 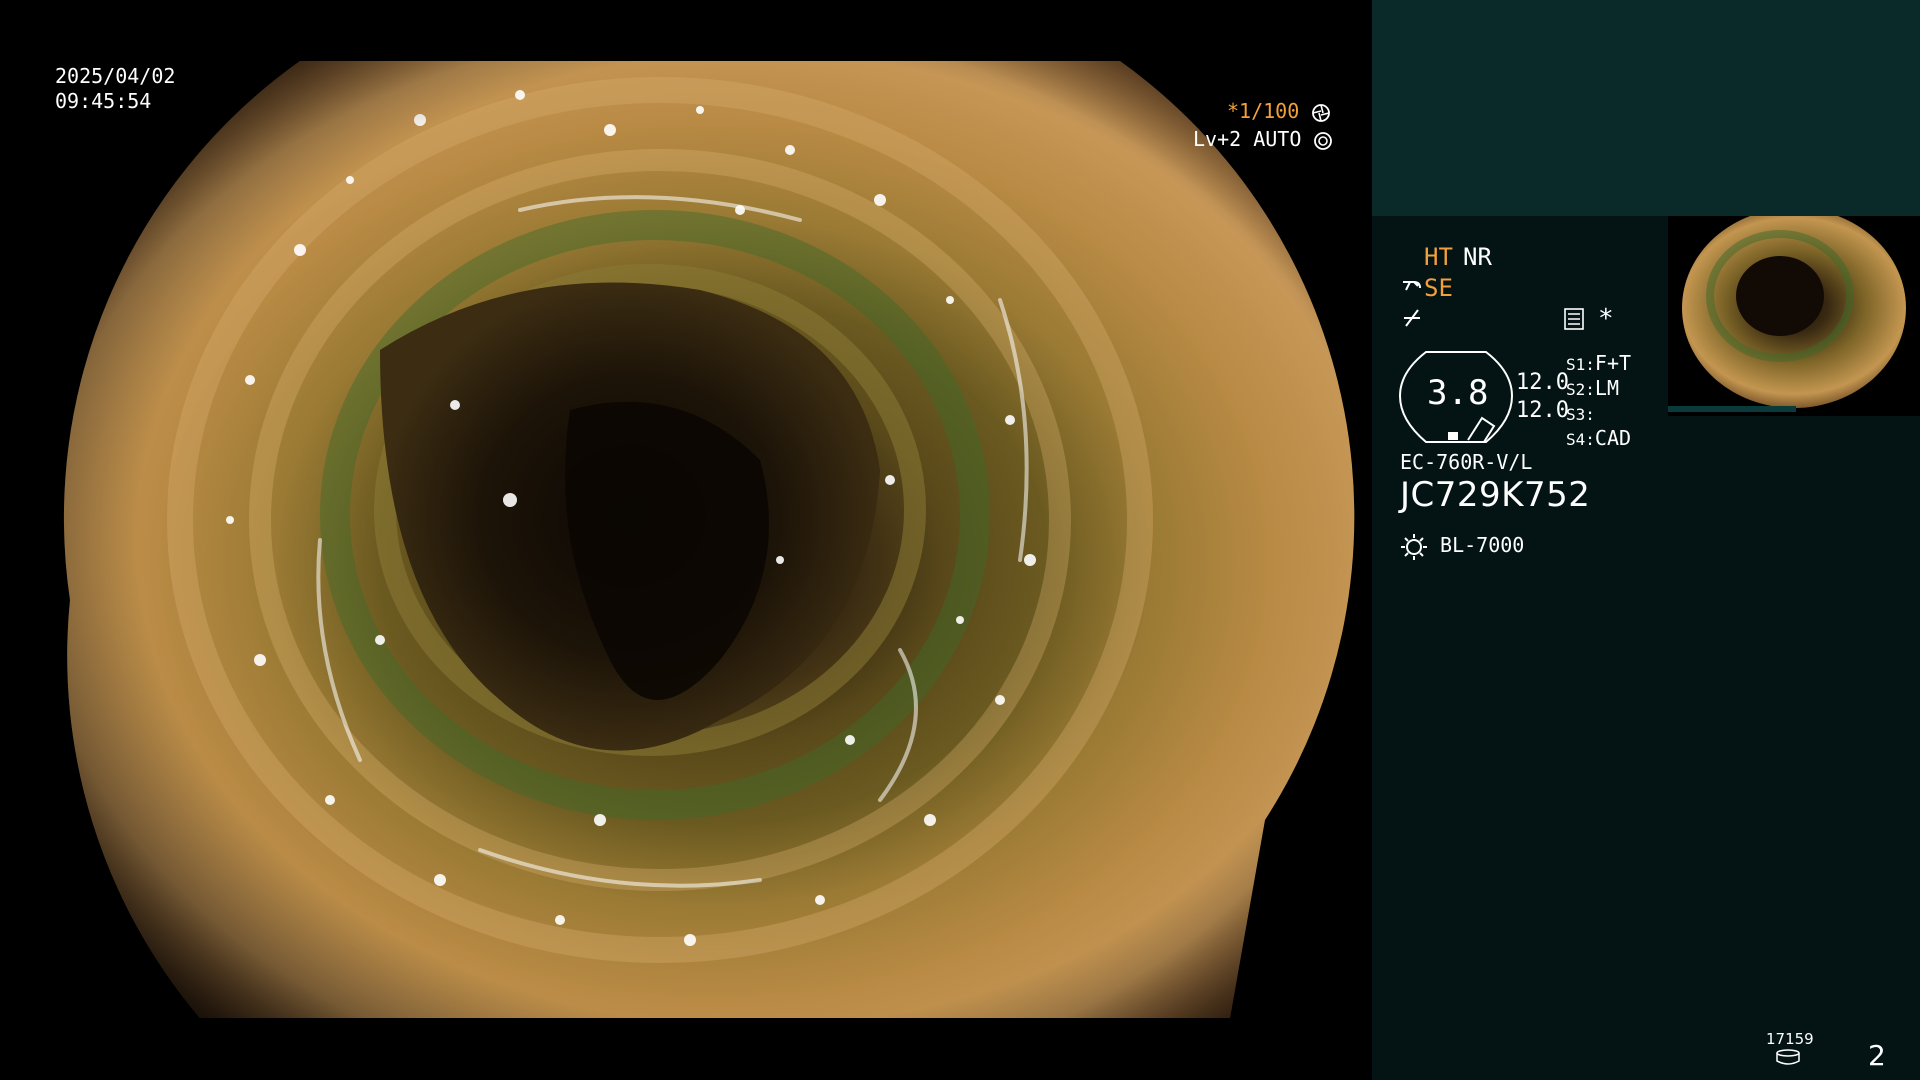 What do you see at coordinates (1277, 139) in the screenshot?
I see `iris-value: AUTO` at bounding box center [1277, 139].